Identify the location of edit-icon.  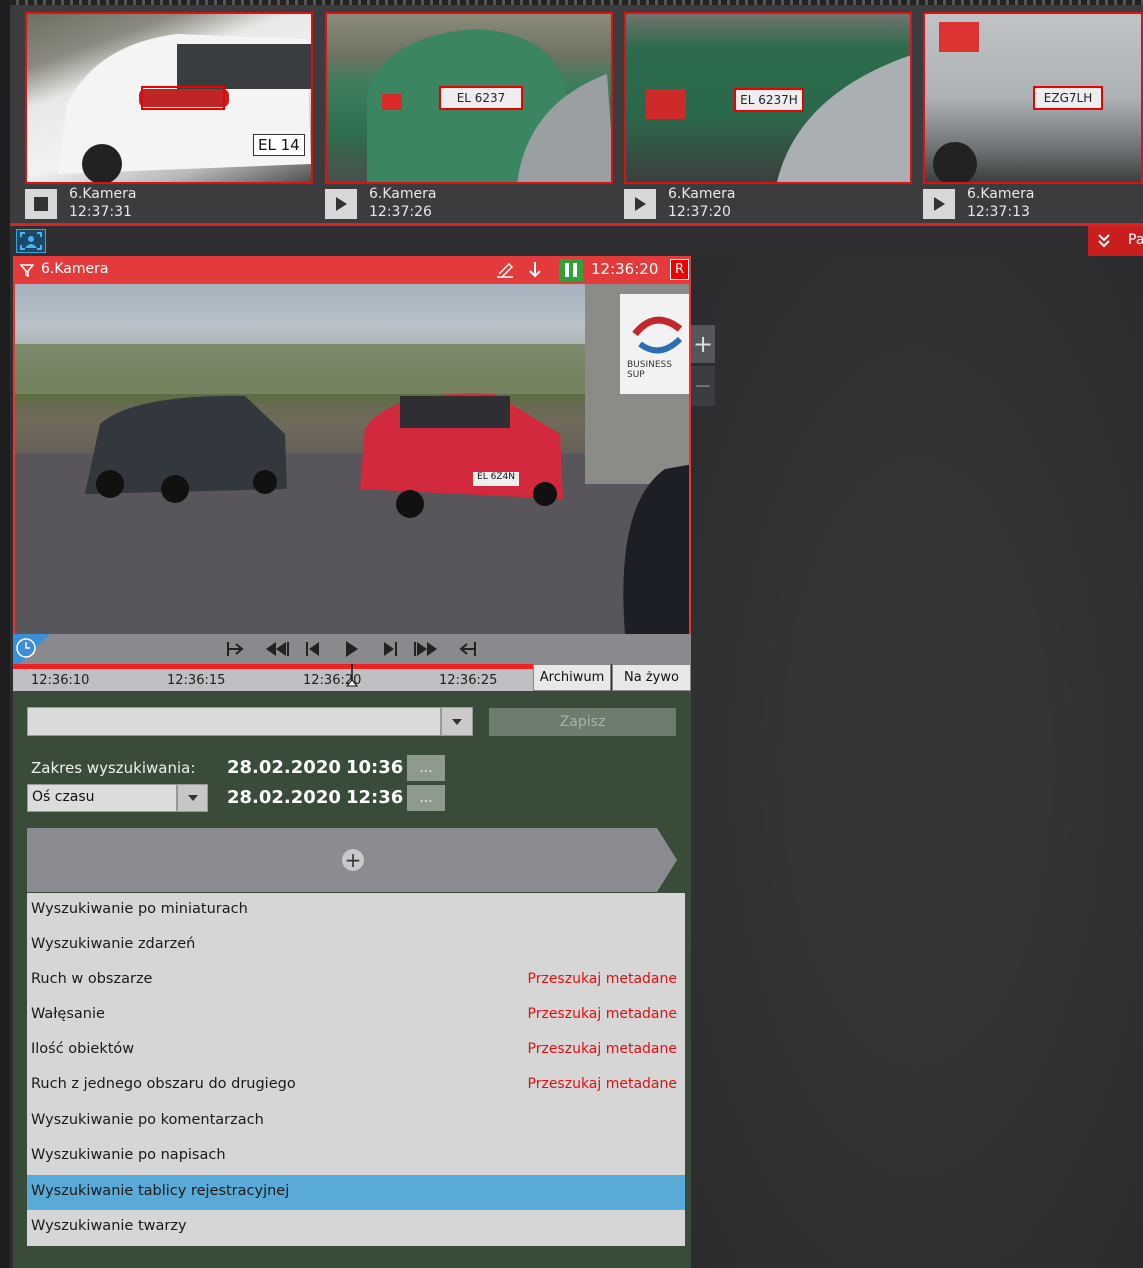
(505, 270).